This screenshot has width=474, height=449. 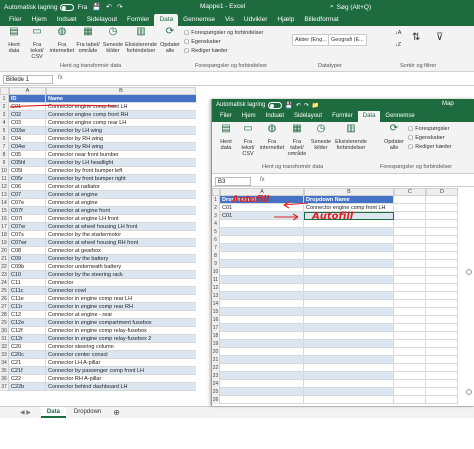 I want to click on row-number: 29, so click(x=4, y=323).